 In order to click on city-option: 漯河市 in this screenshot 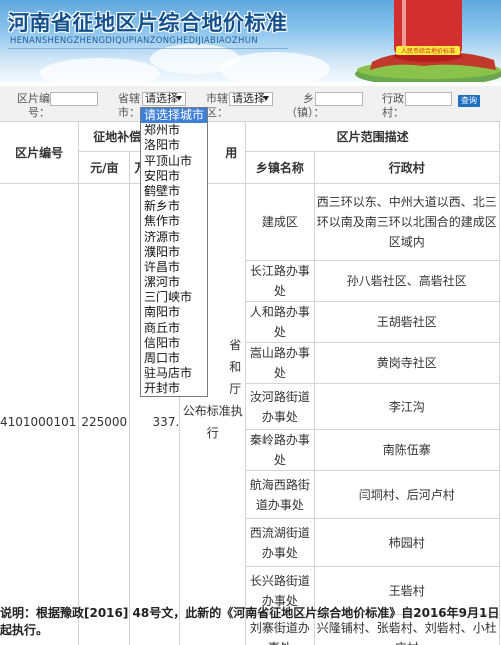, I will do `click(174, 282)`.